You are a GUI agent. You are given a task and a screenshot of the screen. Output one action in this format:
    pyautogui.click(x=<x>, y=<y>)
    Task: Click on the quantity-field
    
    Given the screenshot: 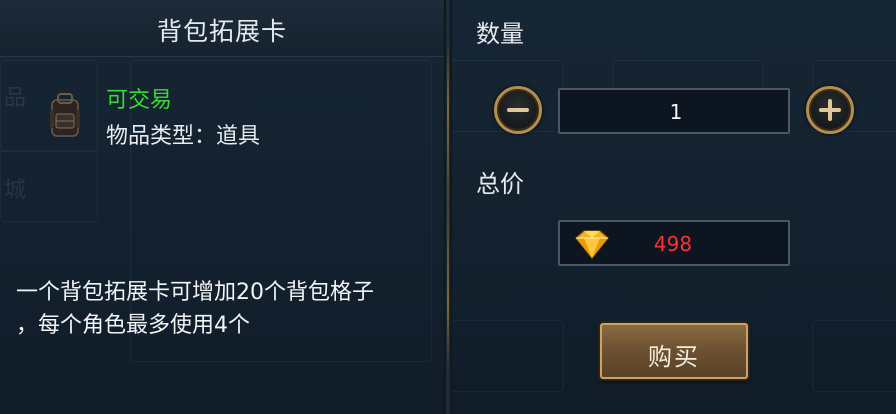 What is the action you would take?
    pyautogui.click(x=675, y=111)
    